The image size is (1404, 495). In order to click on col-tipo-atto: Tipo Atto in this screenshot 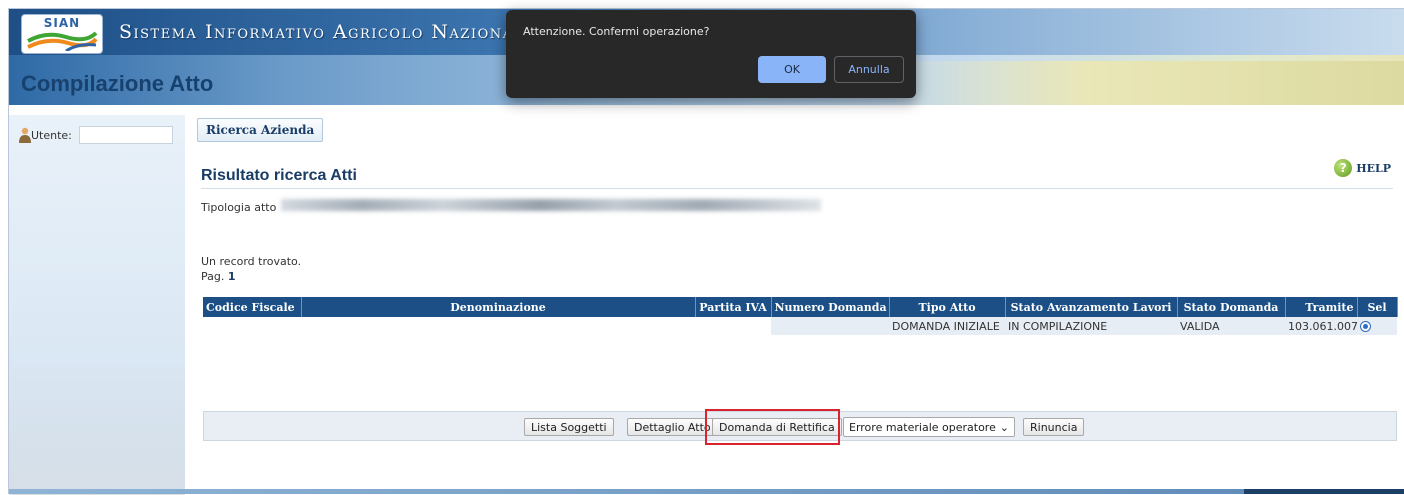, I will do `click(947, 307)`.